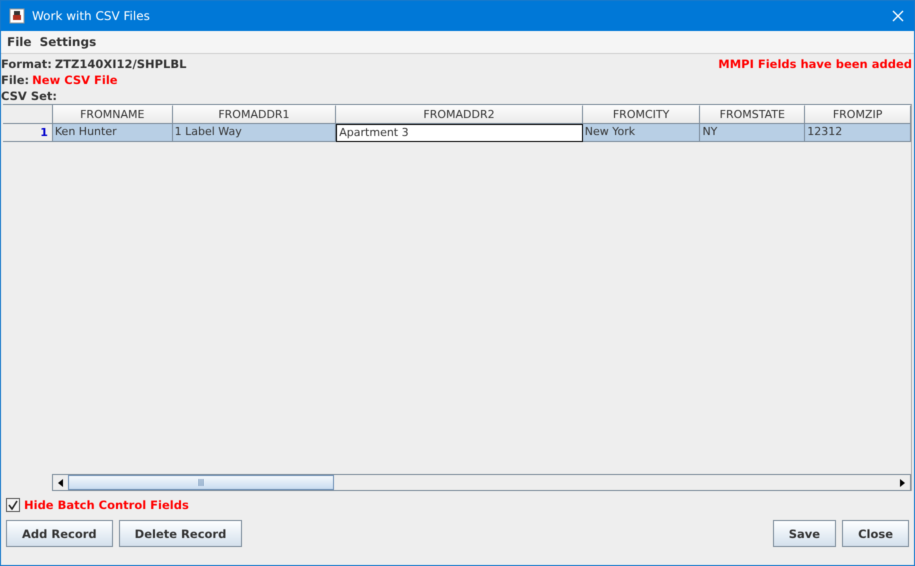  Describe the element at coordinates (15, 80) in the screenshot. I see `file-label: File:` at that location.